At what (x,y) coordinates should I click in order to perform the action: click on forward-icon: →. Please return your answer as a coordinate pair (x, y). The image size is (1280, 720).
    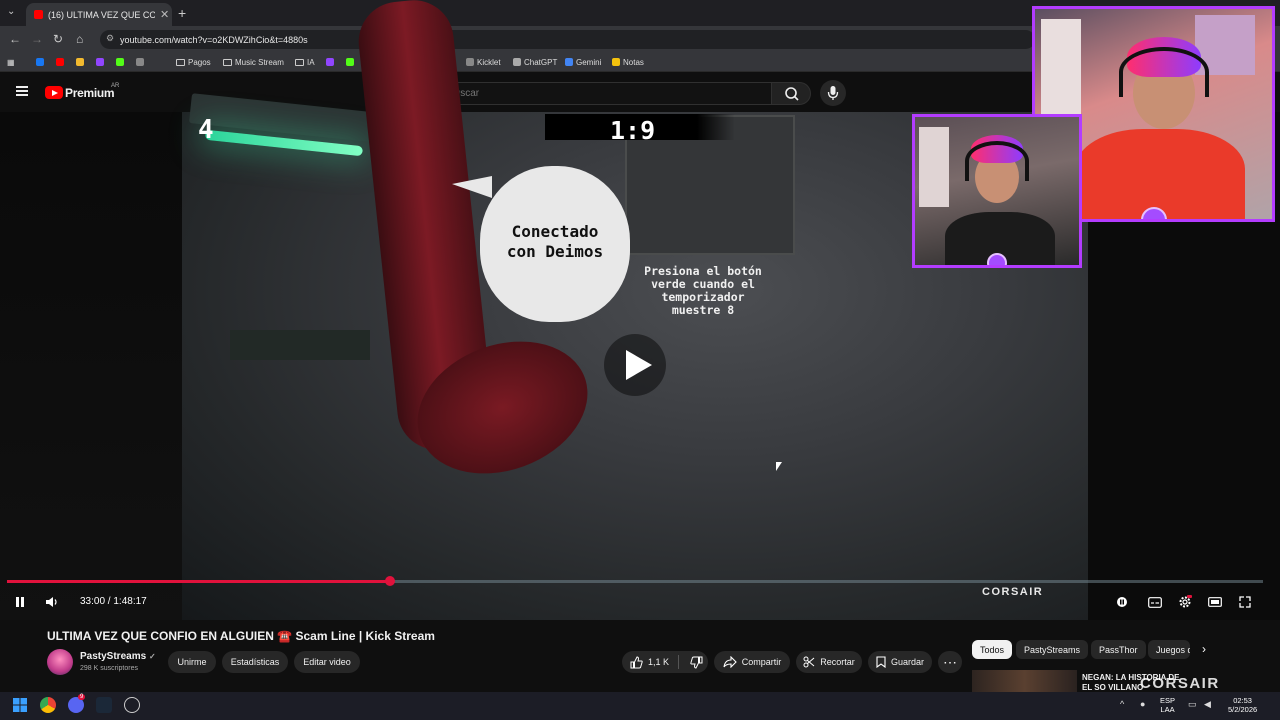
    Looking at the image, I should click on (37, 39).